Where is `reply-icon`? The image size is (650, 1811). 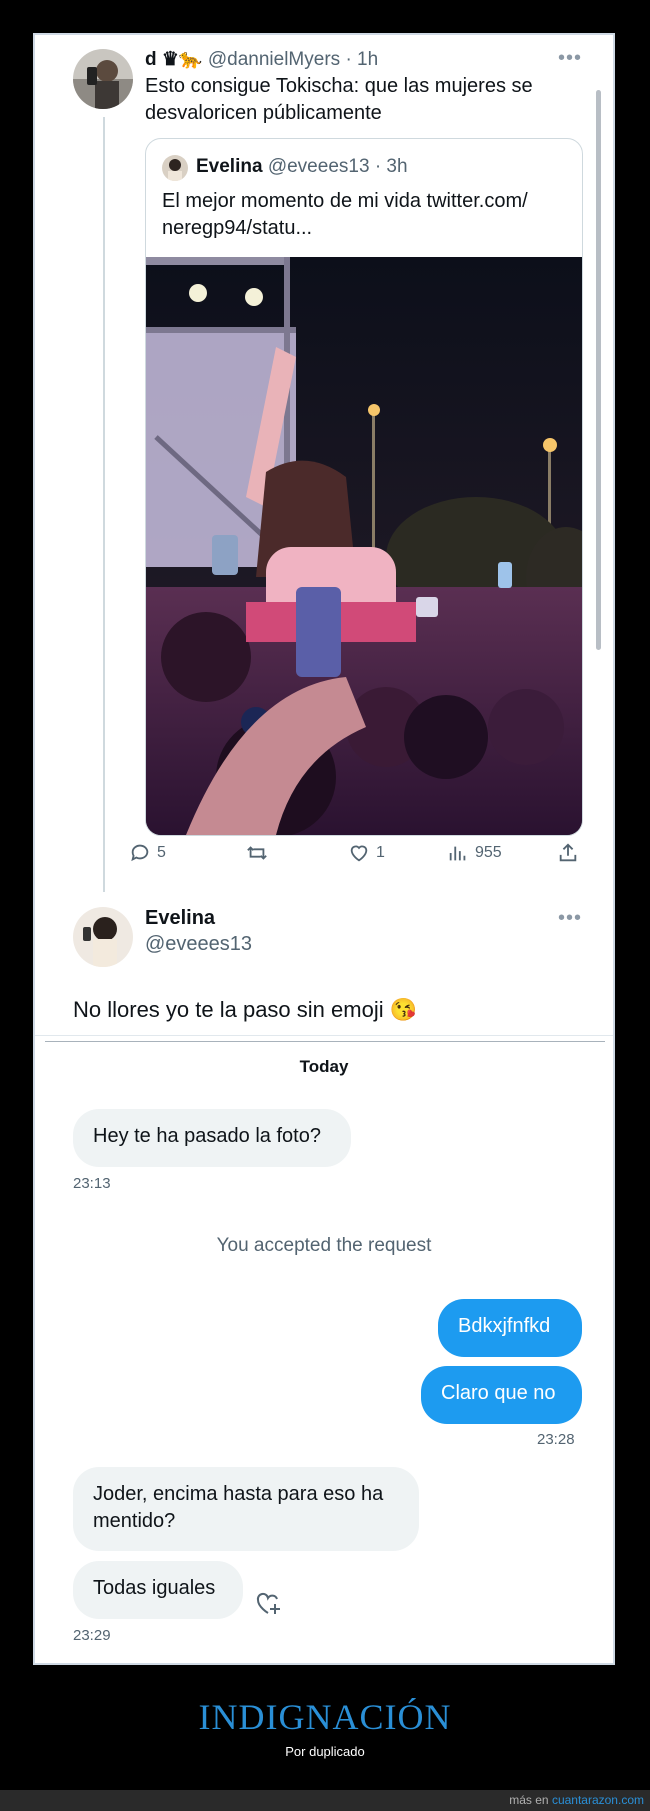 reply-icon is located at coordinates (140, 853).